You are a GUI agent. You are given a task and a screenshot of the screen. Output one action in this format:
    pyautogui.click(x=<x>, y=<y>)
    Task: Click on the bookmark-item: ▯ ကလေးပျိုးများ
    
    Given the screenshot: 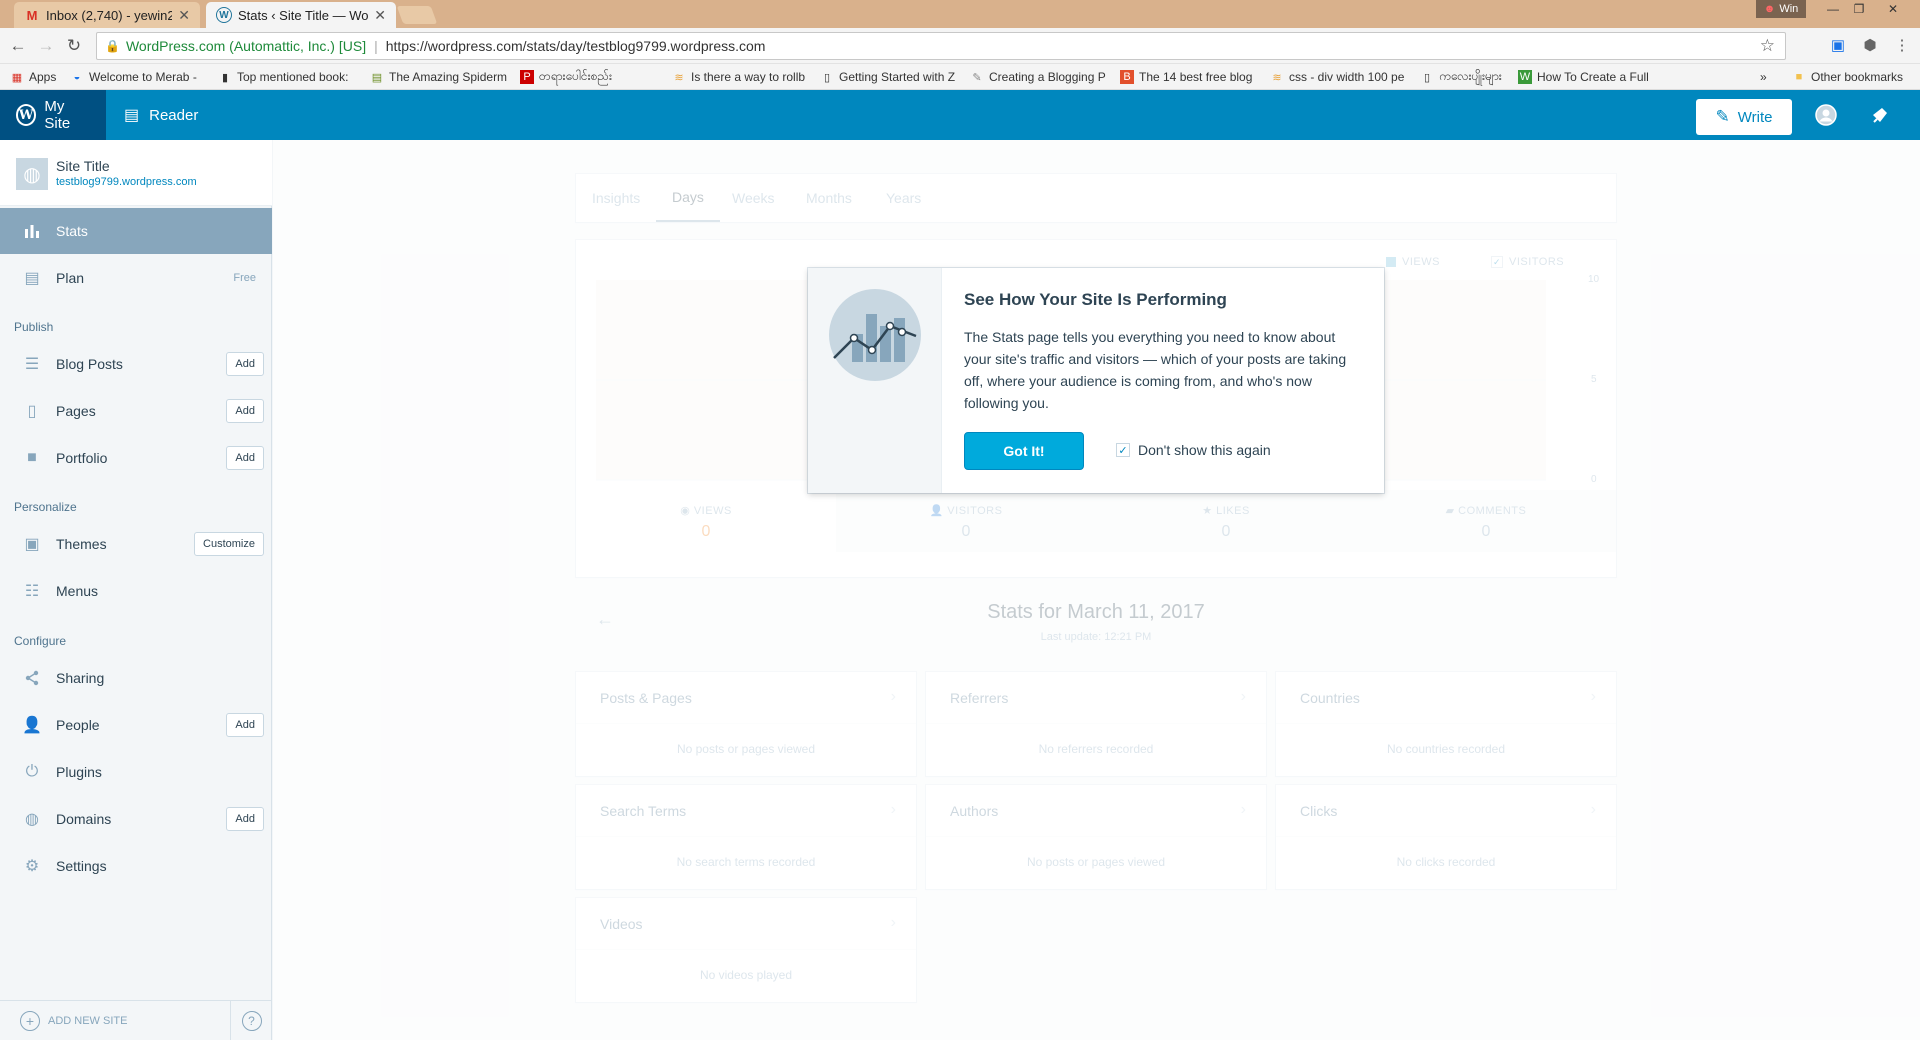 What is the action you would take?
    pyautogui.click(x=1466, y=77)
    